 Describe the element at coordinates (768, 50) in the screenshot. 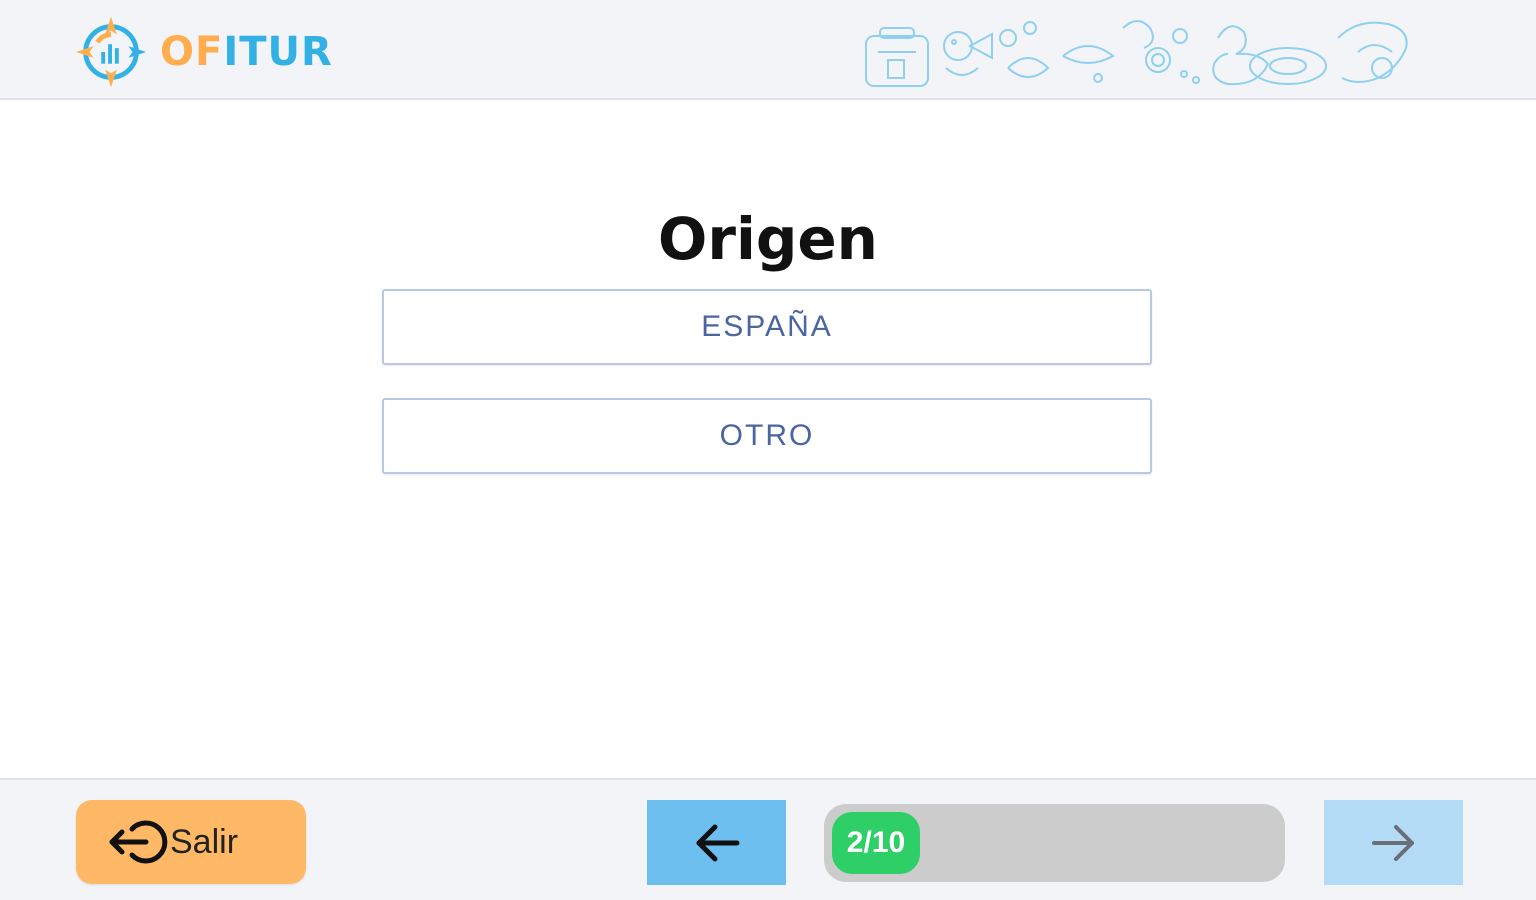

I see `header: OFITUR` at that location.